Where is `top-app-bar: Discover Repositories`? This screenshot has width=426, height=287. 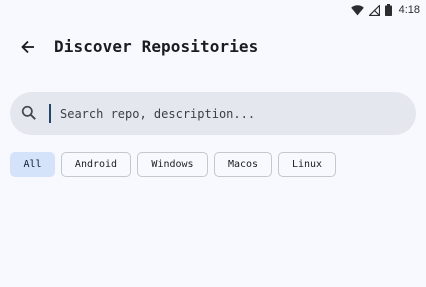
top-app-bar: Discover Repositories is located at coordinates (213, 48).